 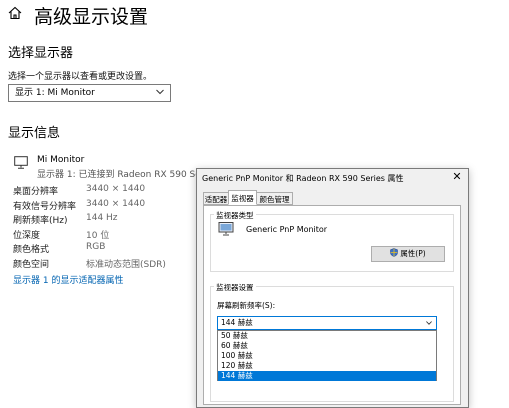 I want to click on info-label: 颜色空间, so click(x=31, y=265).